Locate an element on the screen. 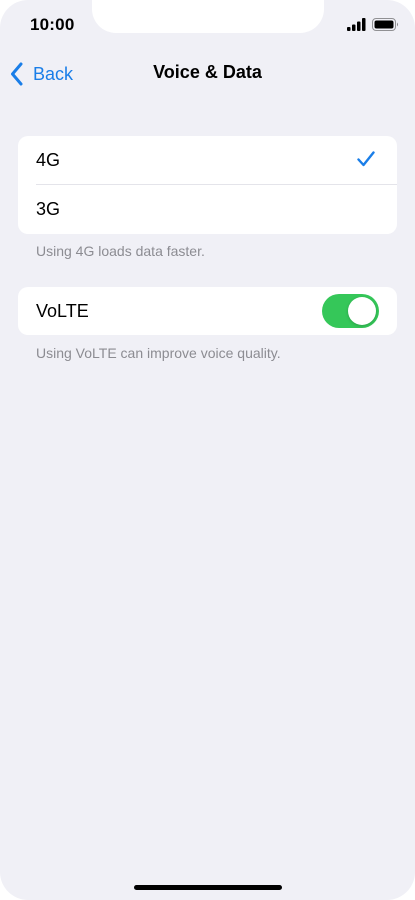 The width and height of the screenshot is (415, 900). volte-toggle is located at coordinates (350, 311).